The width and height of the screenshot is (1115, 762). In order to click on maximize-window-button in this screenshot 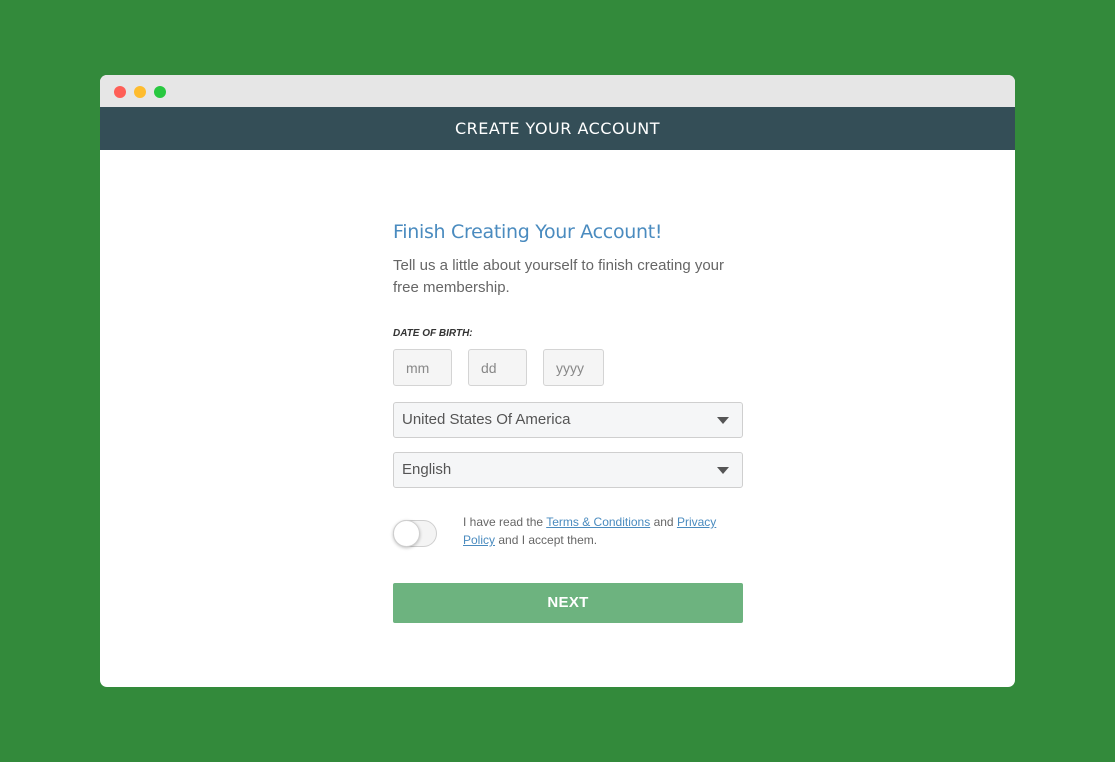, I will do `click(160, 92)`.